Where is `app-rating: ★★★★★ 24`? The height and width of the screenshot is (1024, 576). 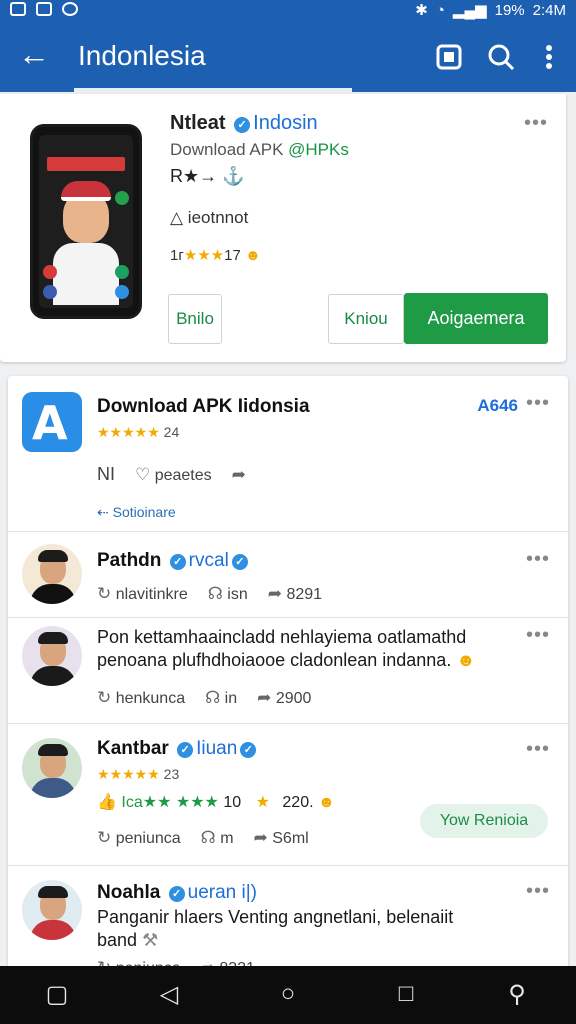
app-rating: ★★★★★ 24 is located at coordinates (138, 432).